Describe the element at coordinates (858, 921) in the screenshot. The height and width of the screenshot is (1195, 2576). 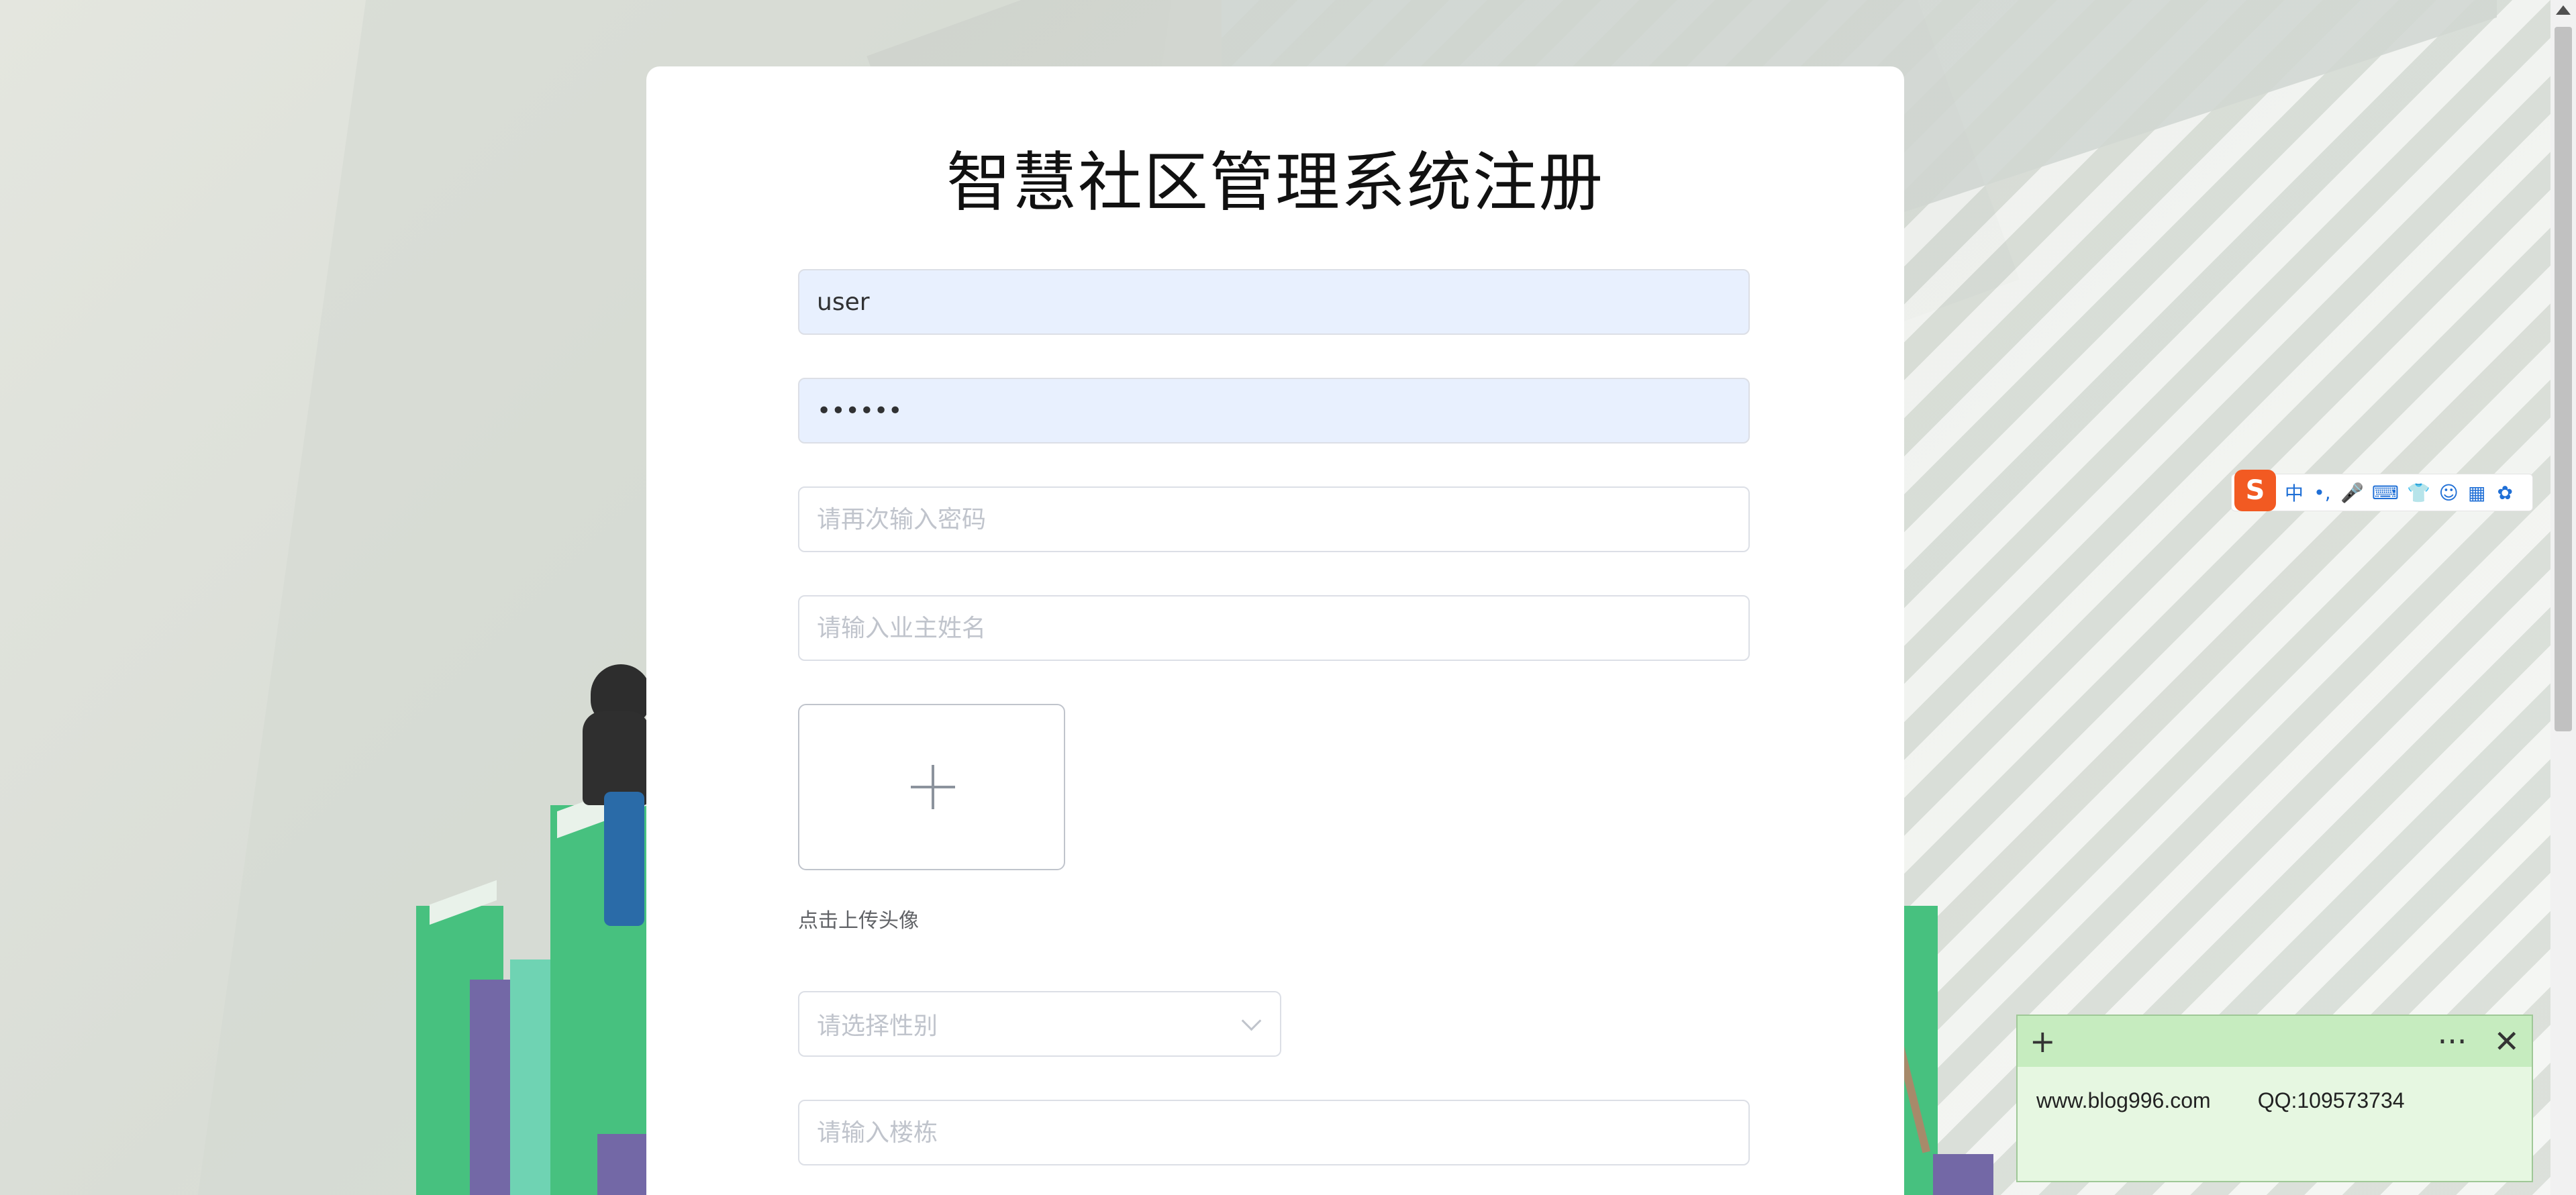
I see `upload-tip: 点击上传头像` at that location.